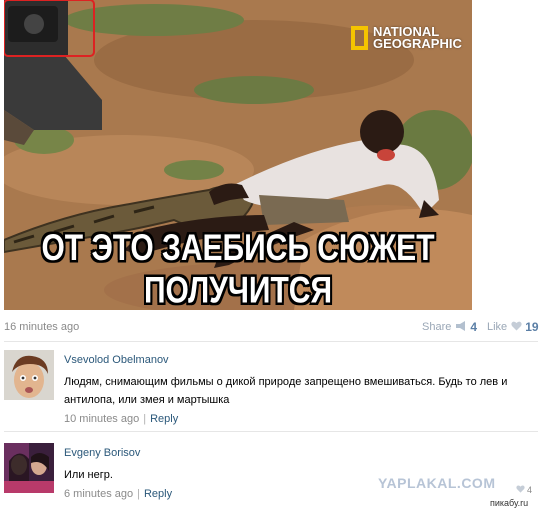 The image size is (541, 513). I want to click on like-button: Like 19, so click(513, 327).